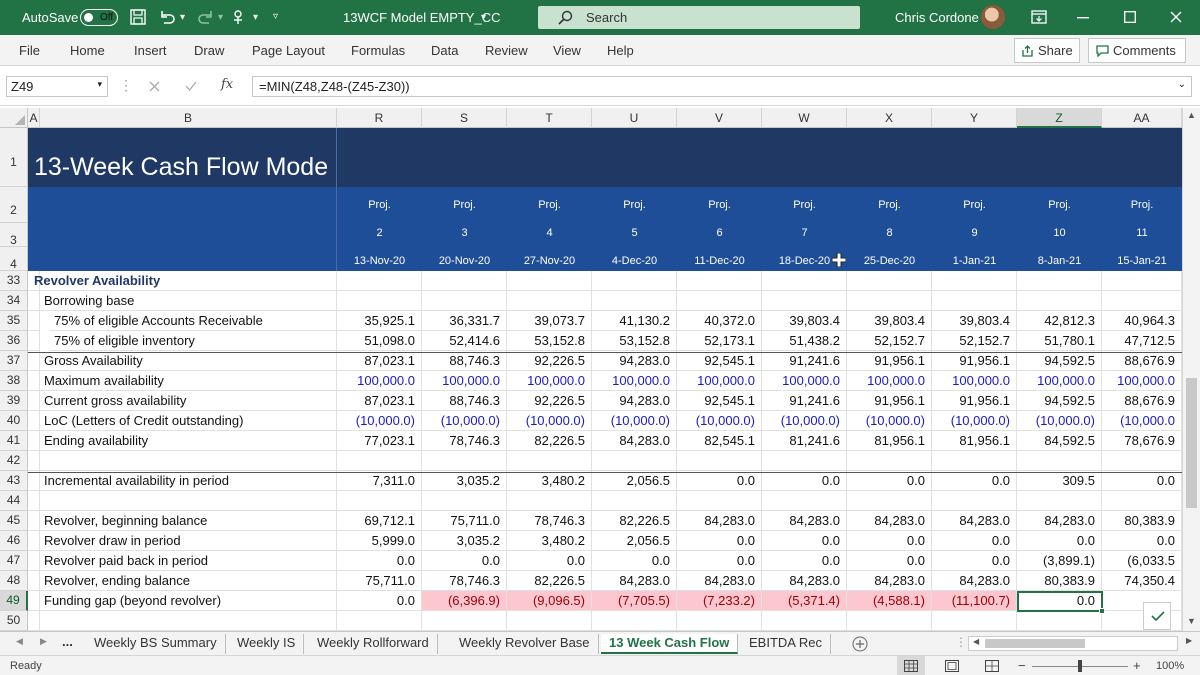  I want to click on formula-input: =MIN(Z48,Z48-(Z45-Z30)) ⌄, so click(722, 86).